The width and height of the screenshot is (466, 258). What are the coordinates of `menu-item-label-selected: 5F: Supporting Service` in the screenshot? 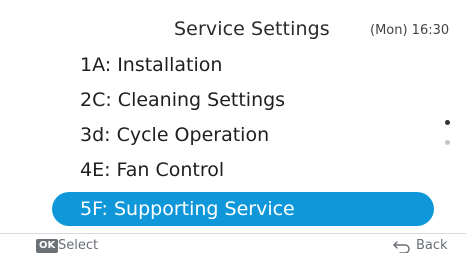 It's located at (187, 209).